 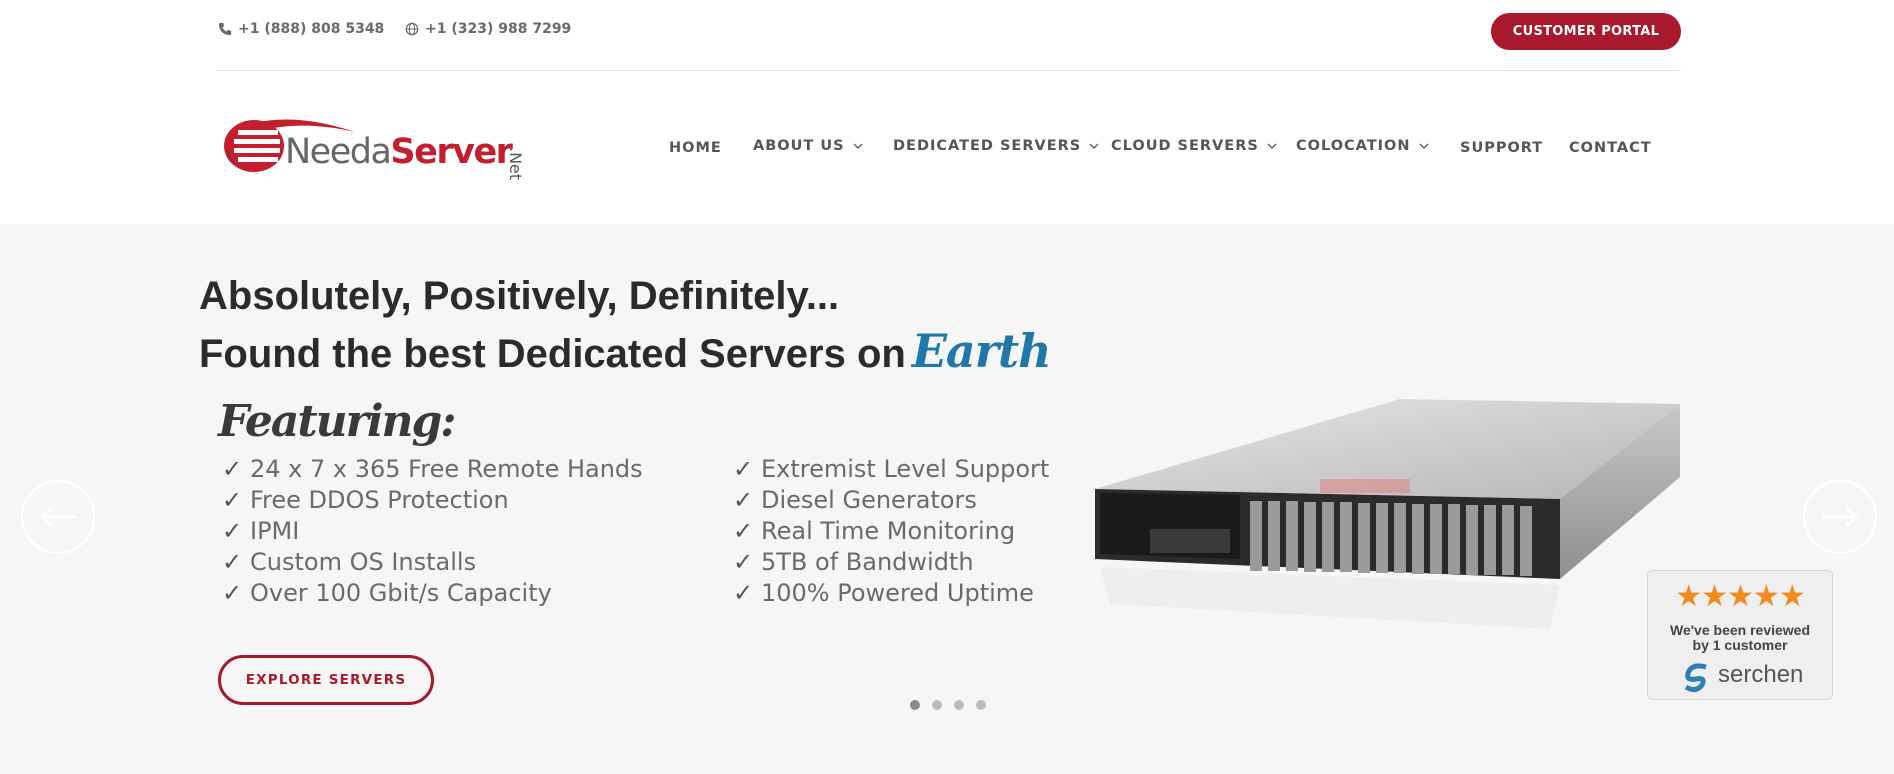 I want to click on explore-servers-button: EXPLORE SERVERS, so click(x=326, y=680).